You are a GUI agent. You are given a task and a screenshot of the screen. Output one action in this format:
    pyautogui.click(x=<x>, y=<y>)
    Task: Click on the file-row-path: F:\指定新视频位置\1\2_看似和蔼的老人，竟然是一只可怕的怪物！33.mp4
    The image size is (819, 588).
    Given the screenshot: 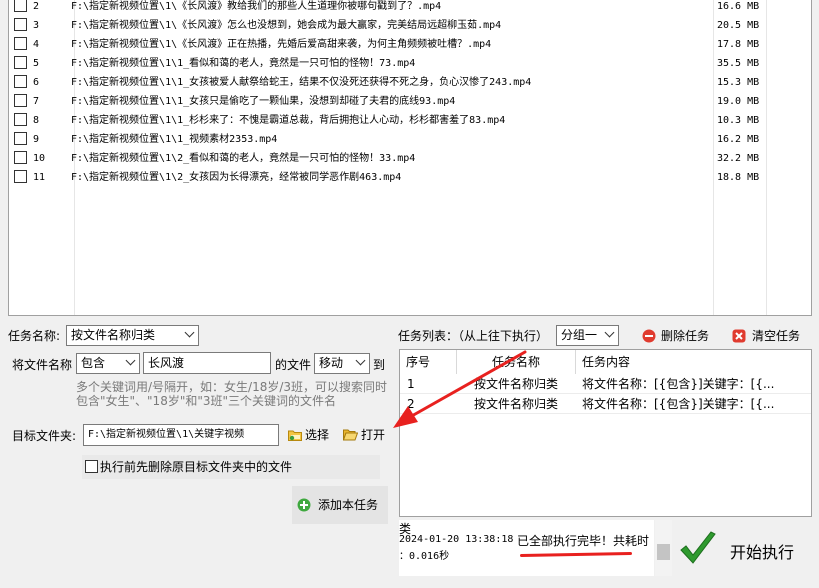 What is the action you would take?
    pyautogui.click(x=243, y=158)
    